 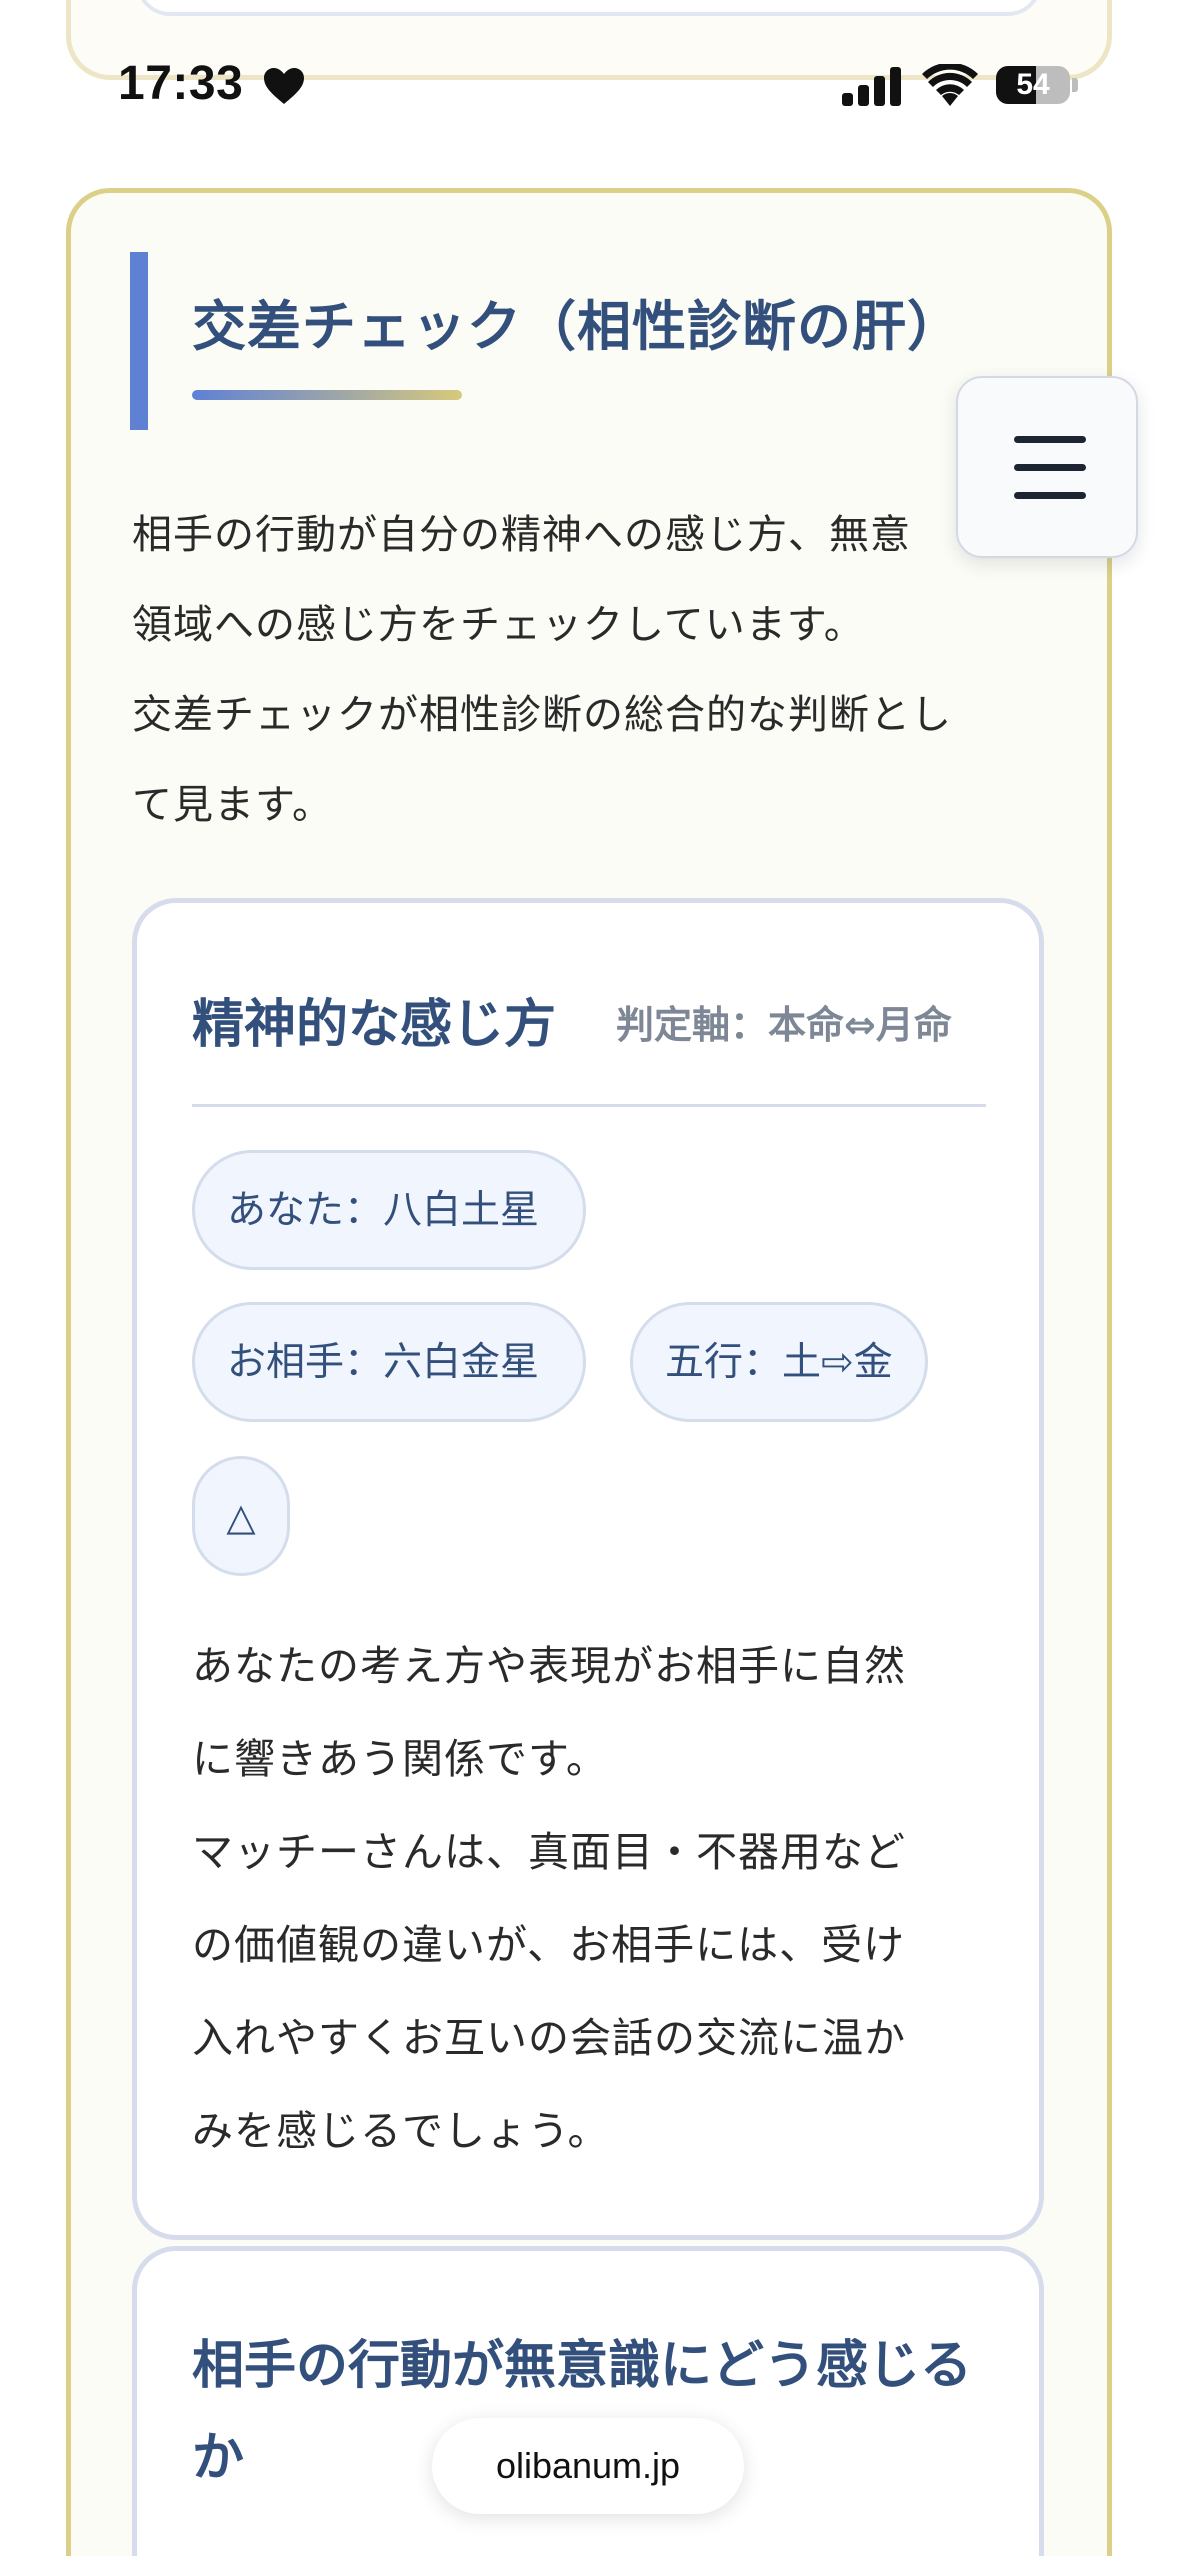 What do you see at coordinates (589, 85) in the screenshot?
I see `status-bar: 17:33 54` at bounding box center [589, 85].